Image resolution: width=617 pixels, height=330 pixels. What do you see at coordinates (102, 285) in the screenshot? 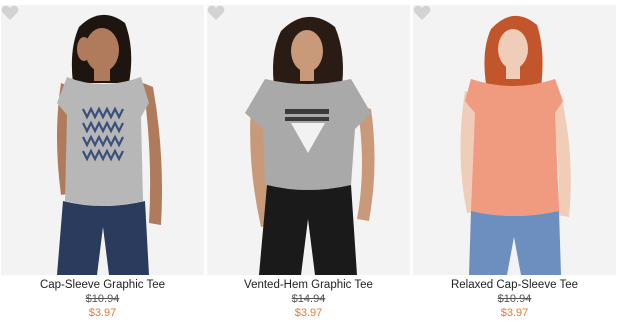
I see `product-name: Cap-Sleeve Graphic Tee` at bounding box center [102, 285].